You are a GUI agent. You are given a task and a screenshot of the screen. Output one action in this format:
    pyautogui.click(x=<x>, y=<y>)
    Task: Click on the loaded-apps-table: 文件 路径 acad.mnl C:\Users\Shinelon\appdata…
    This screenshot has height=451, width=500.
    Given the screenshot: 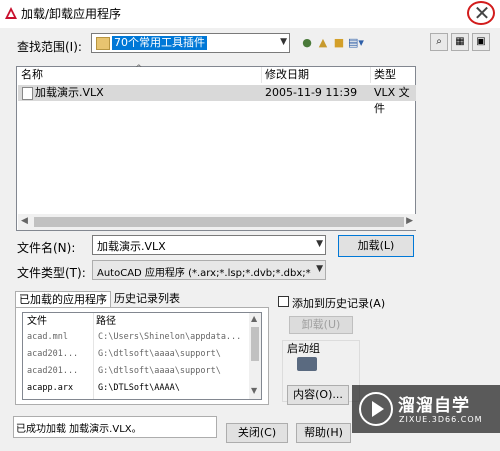 What is the action you would take?
    pyautogui.click(x=142, y=356)
    